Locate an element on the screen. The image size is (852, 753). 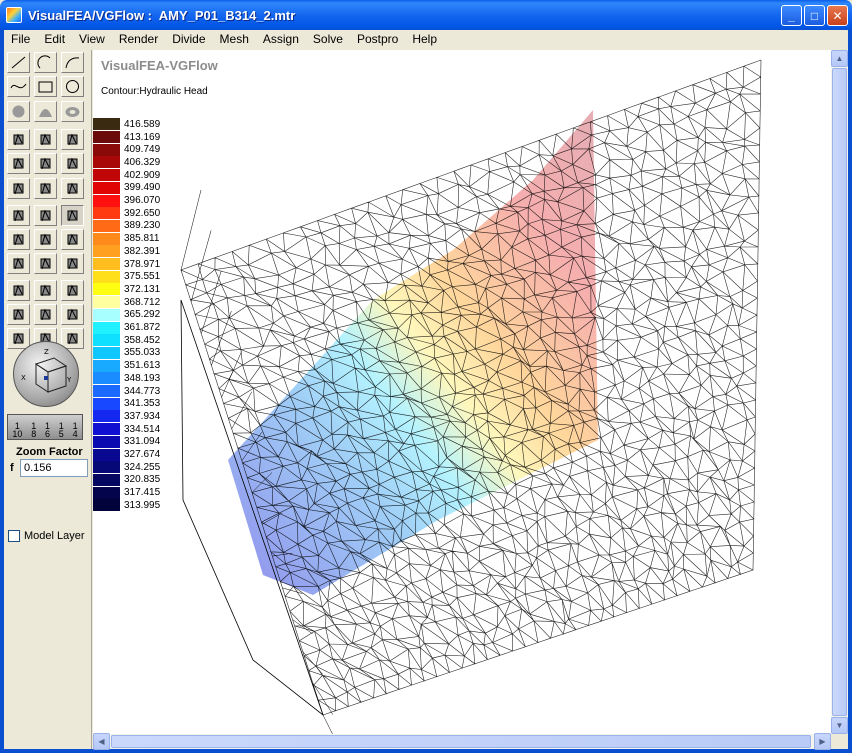
menu-assign: Assign is located at coordinates (281, 39).